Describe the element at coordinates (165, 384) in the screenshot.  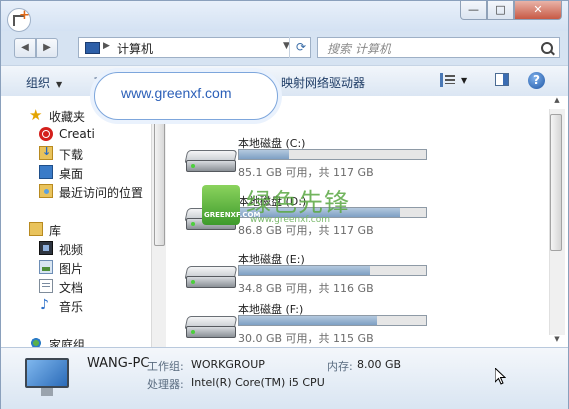
I see `processor-label: 处理器:` at that location.